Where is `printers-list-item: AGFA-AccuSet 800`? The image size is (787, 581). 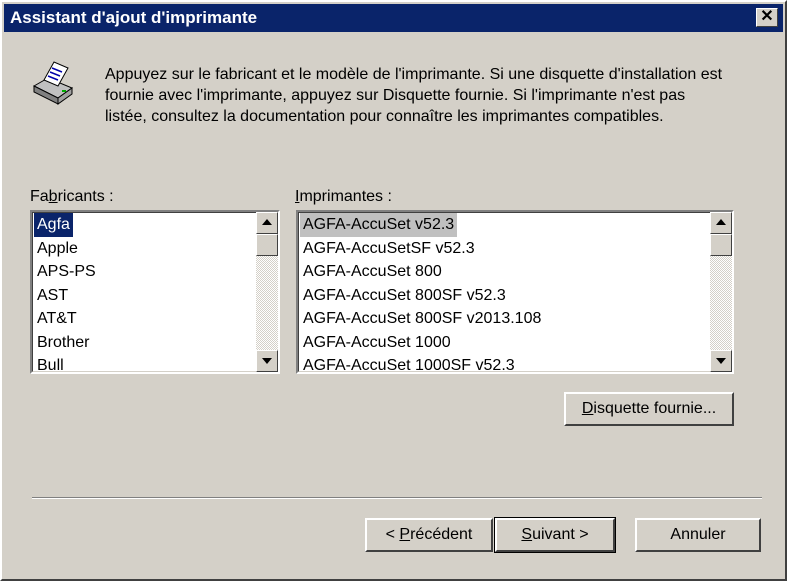
printers-list-item: AGFA-AccuSet 800 is located at coordinates (422, 272).